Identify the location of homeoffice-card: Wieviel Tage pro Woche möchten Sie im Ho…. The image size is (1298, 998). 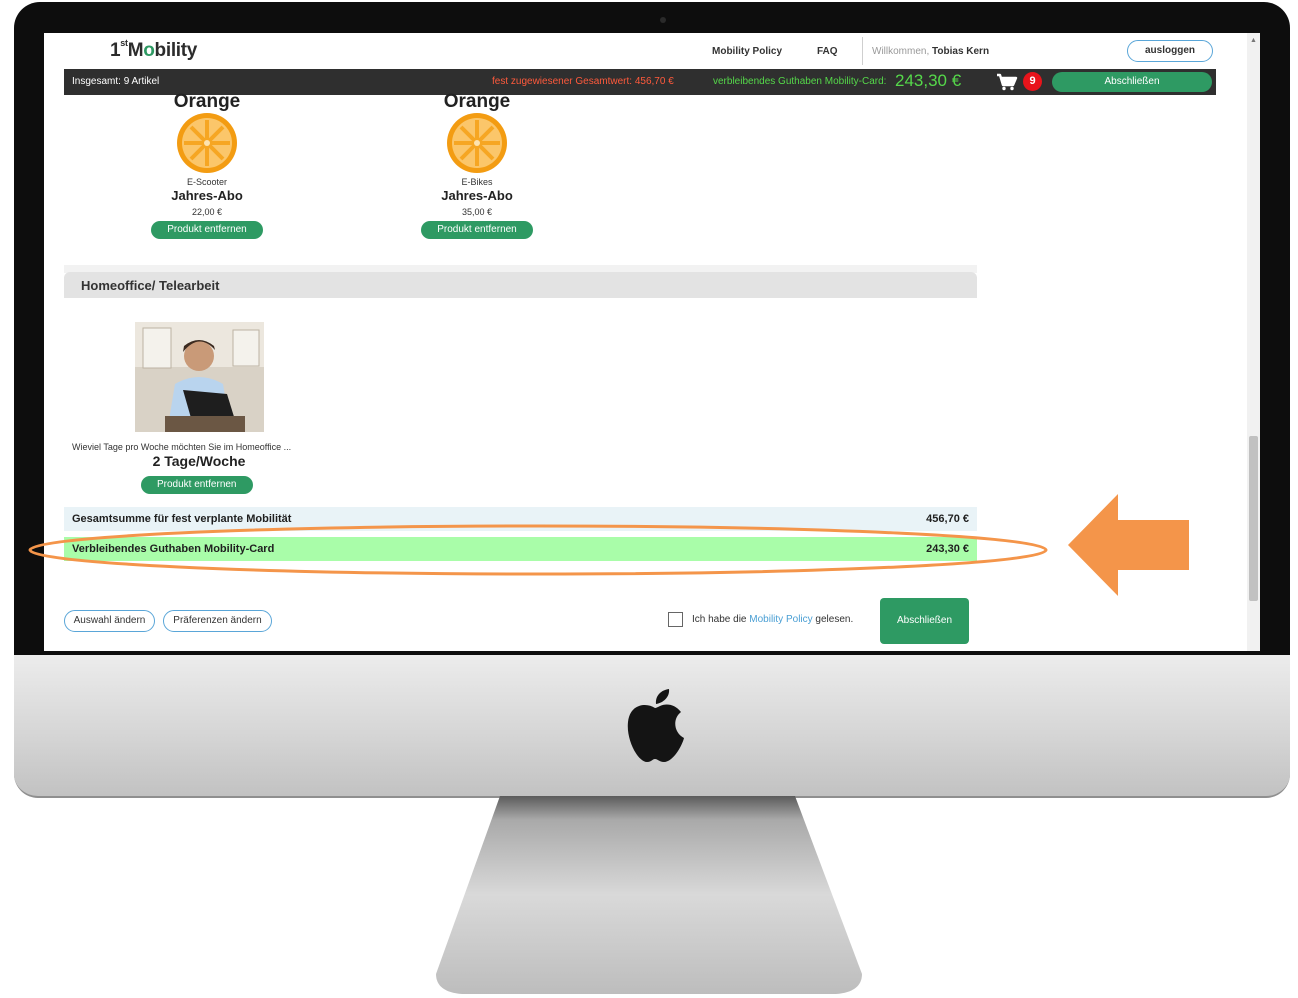
(520, 399).